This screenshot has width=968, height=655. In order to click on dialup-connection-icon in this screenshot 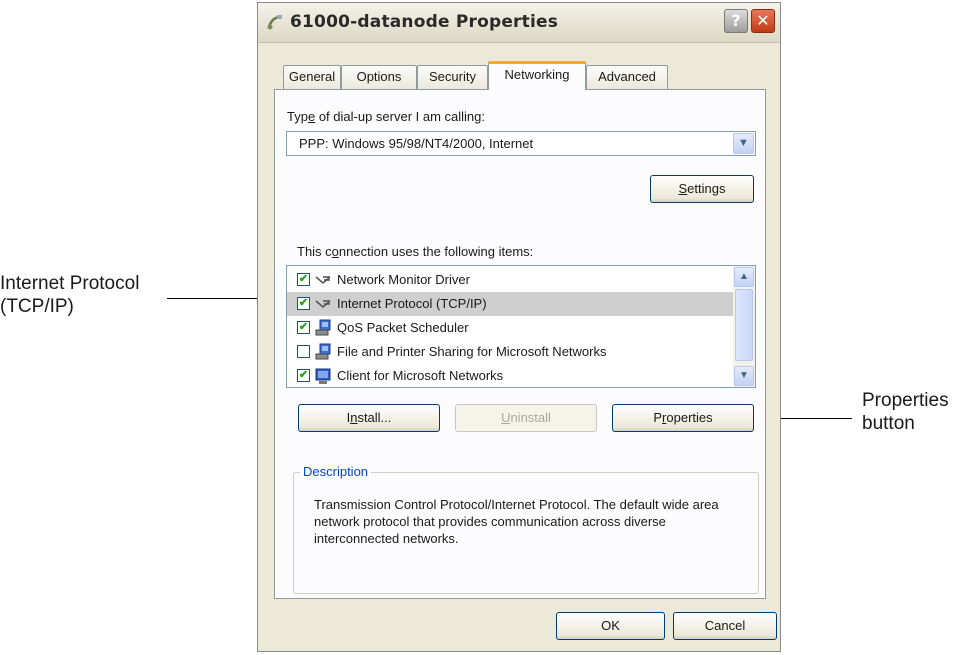, I will do `click(274, 22)`.